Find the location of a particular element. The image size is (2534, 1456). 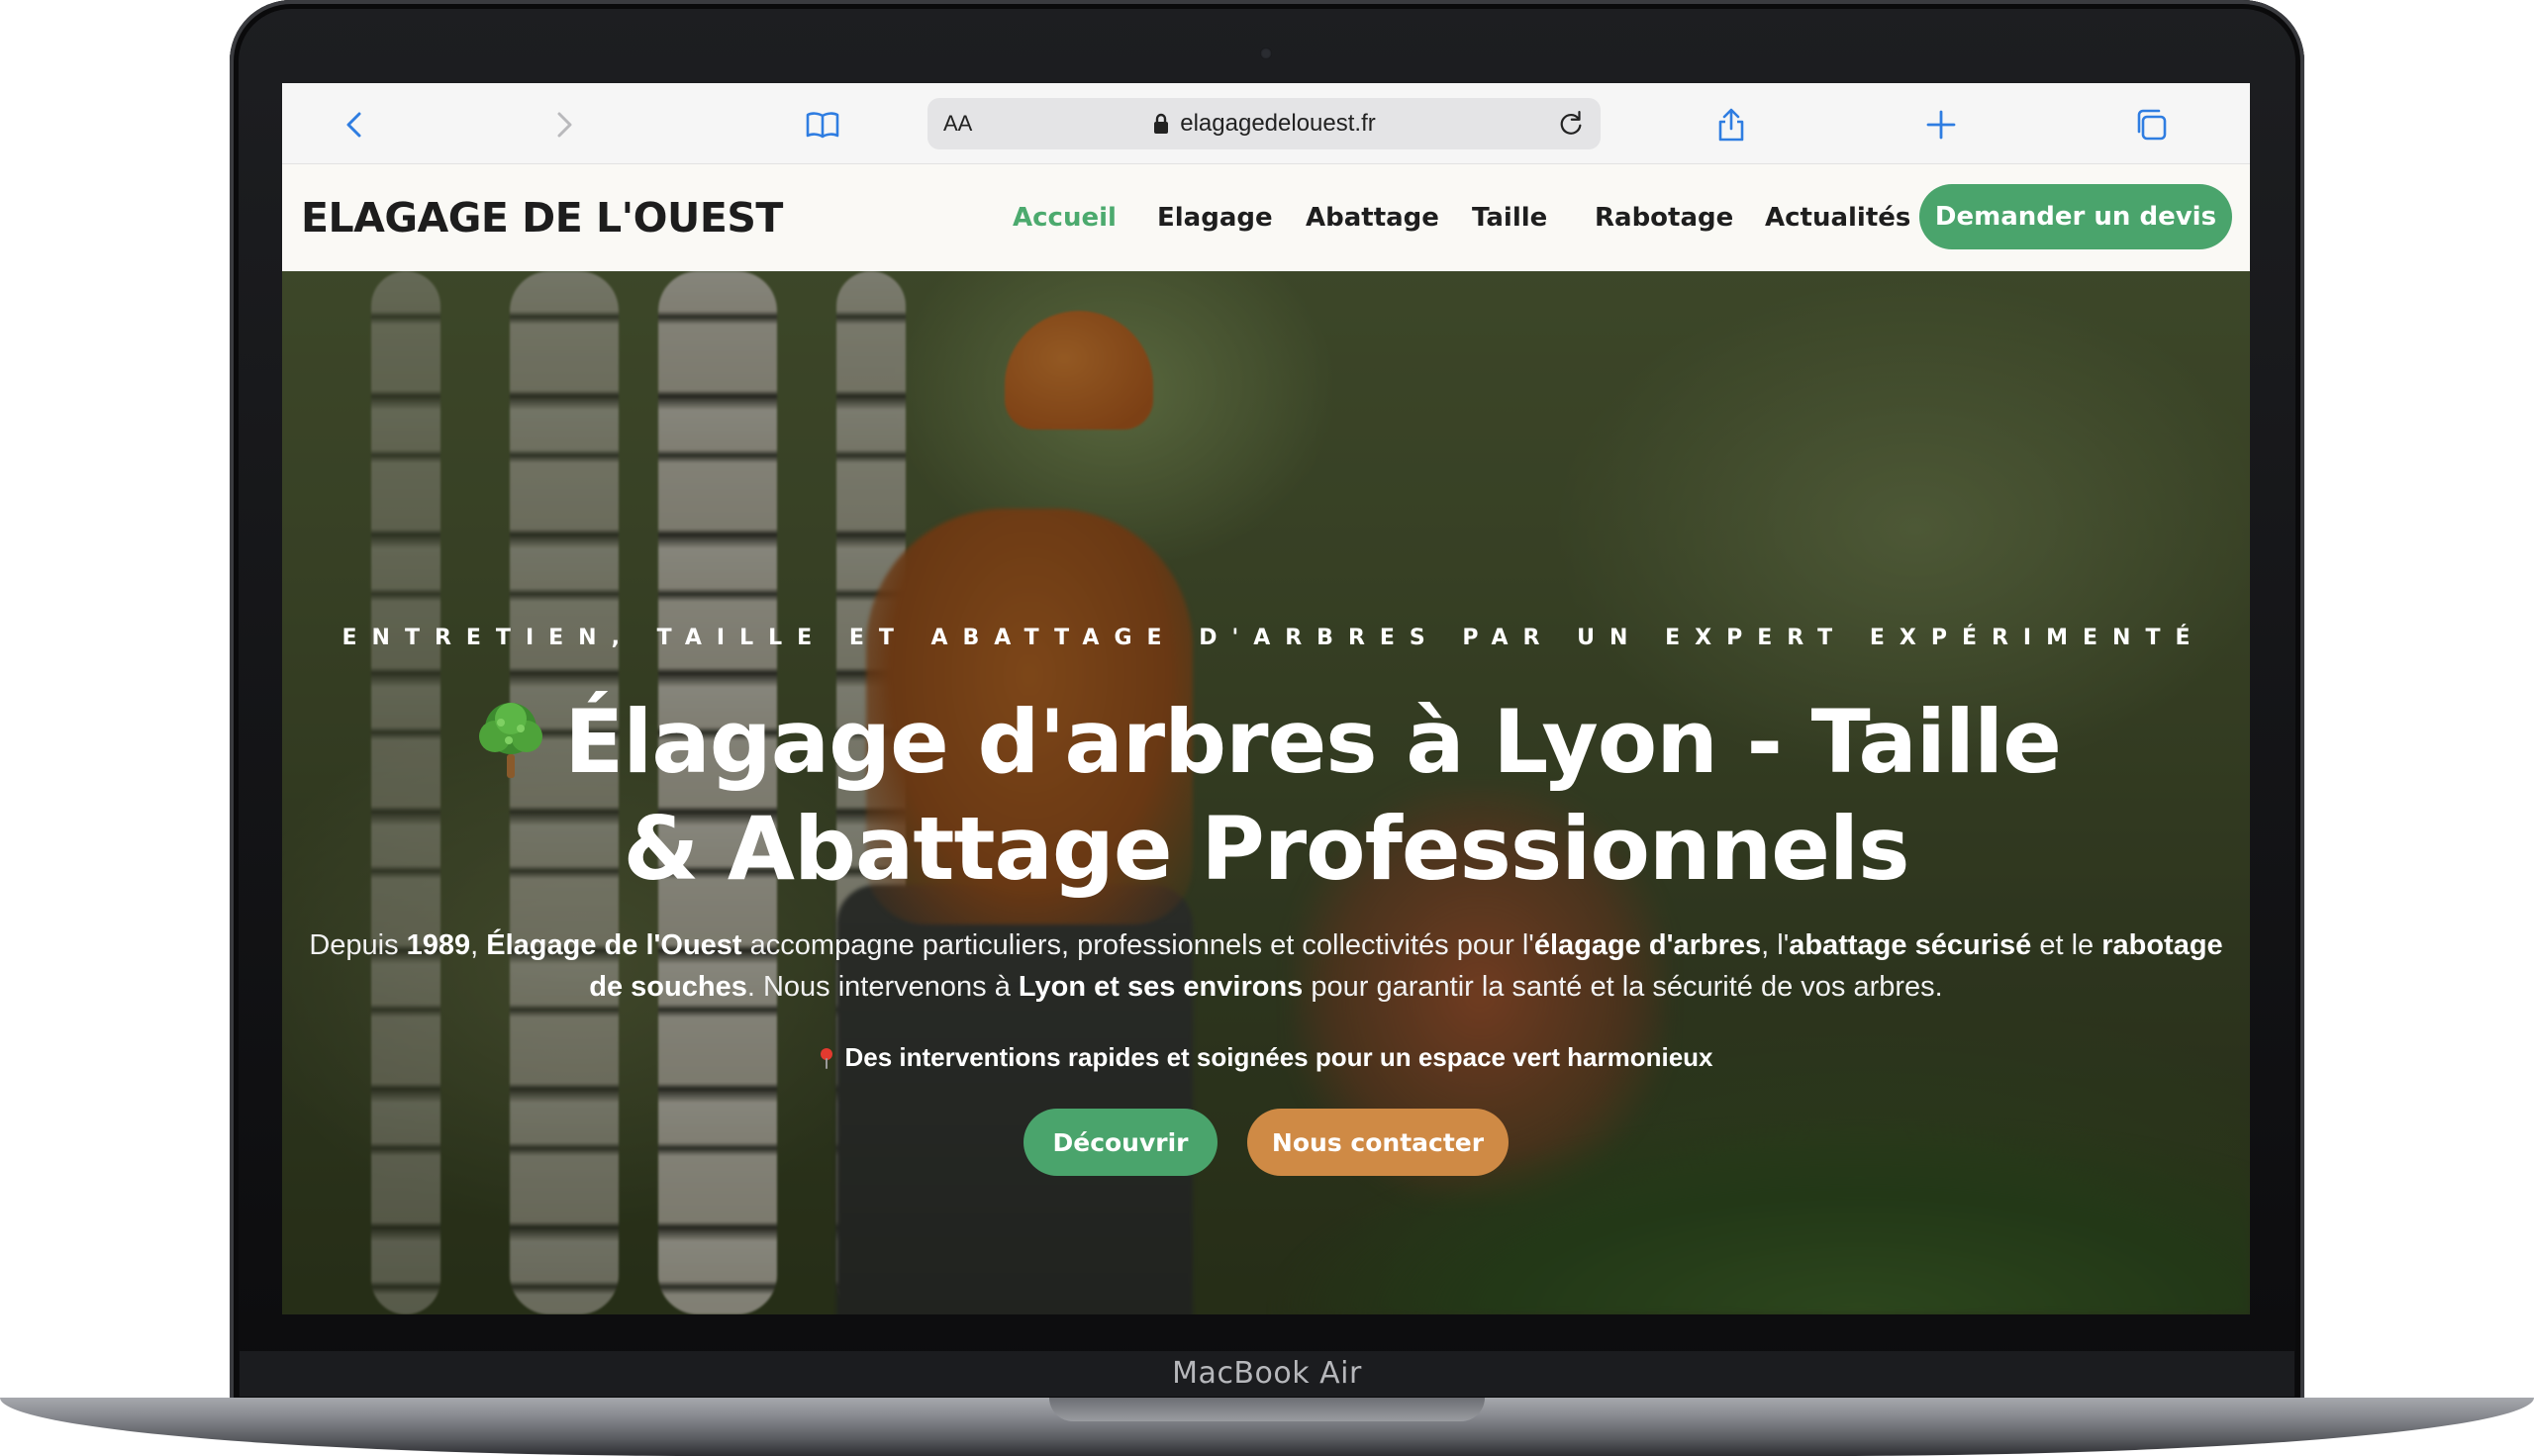

desc-bold: 1989 is located at coordinates (438, 945).